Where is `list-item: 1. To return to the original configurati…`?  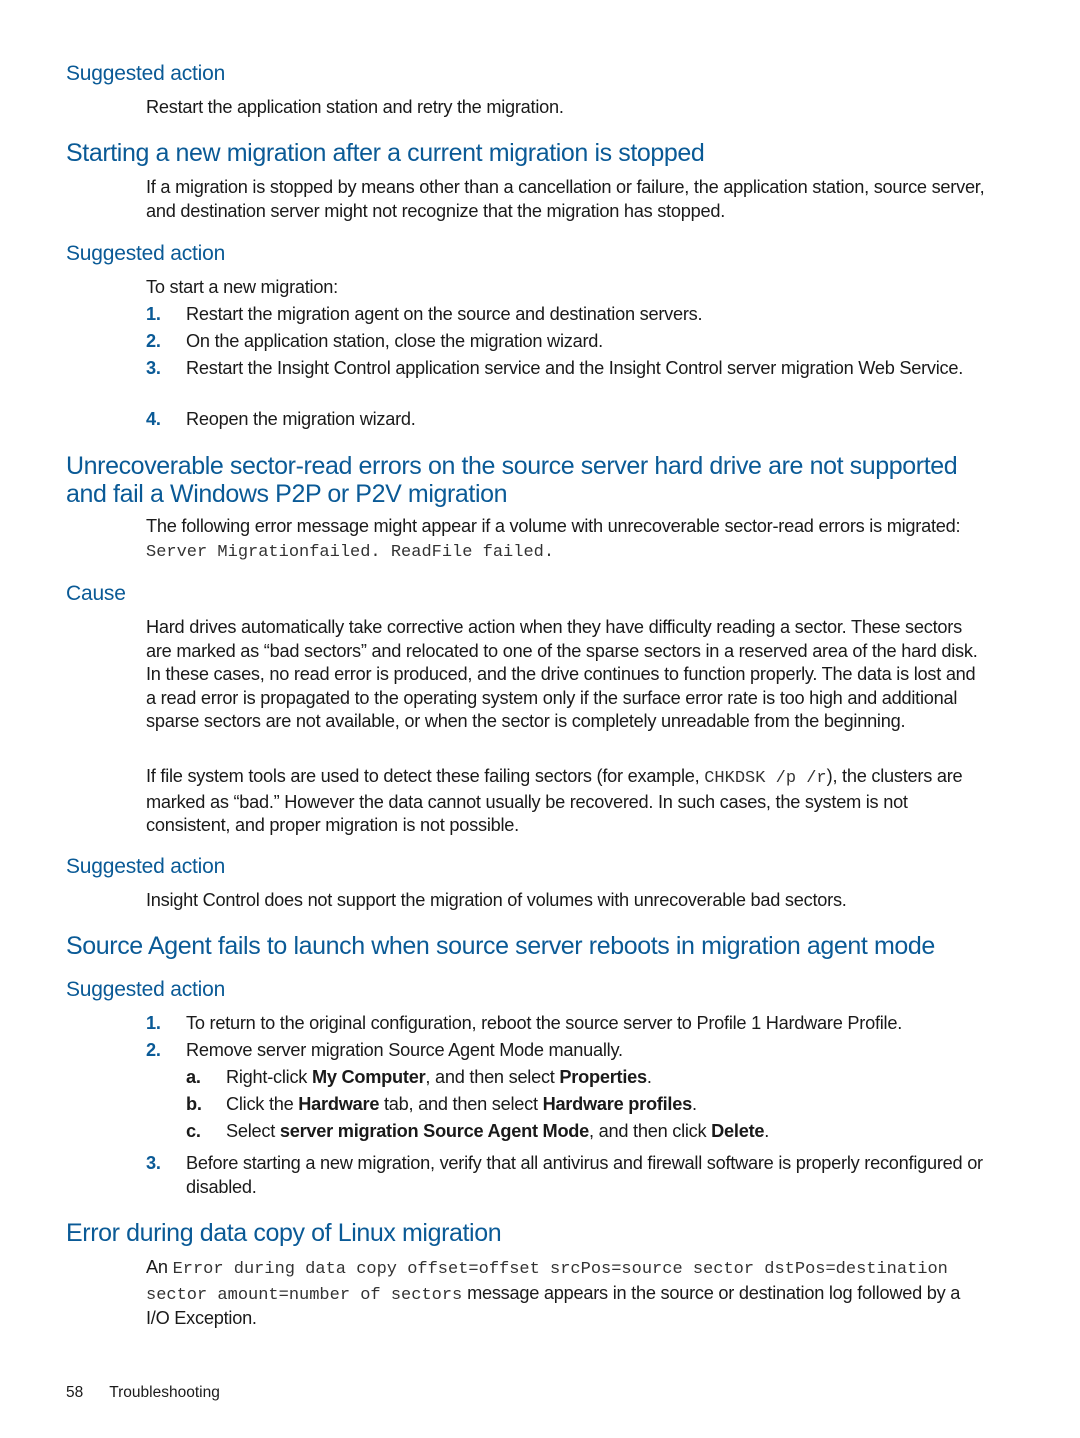 list-item: 1. To return to the original configurati… is located at coordinates (566, 1024).